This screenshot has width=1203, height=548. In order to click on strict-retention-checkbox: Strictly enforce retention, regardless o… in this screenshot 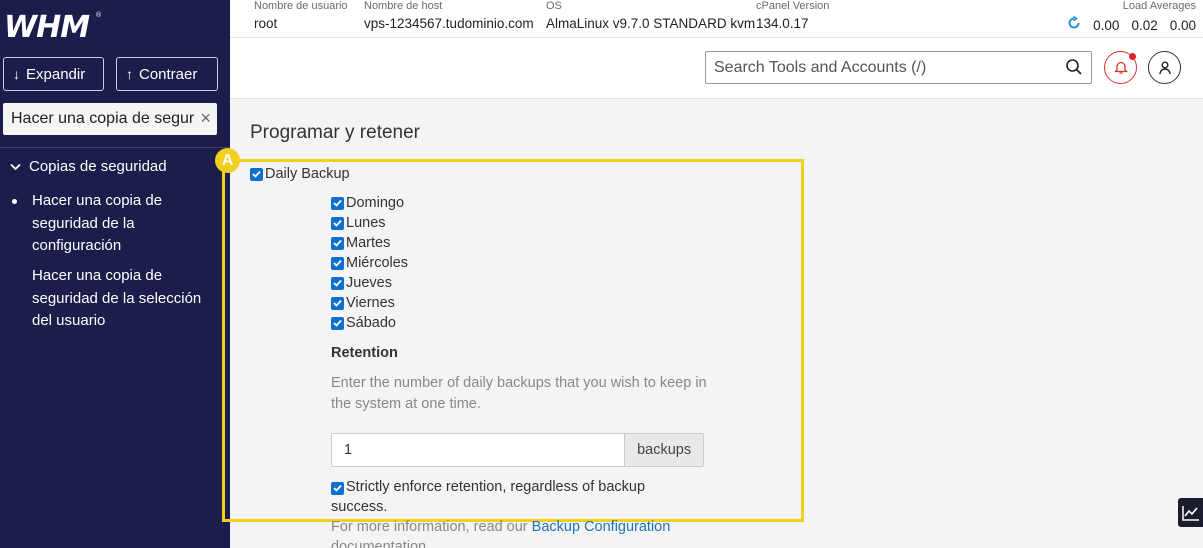, I will do `click(511, 497)`.